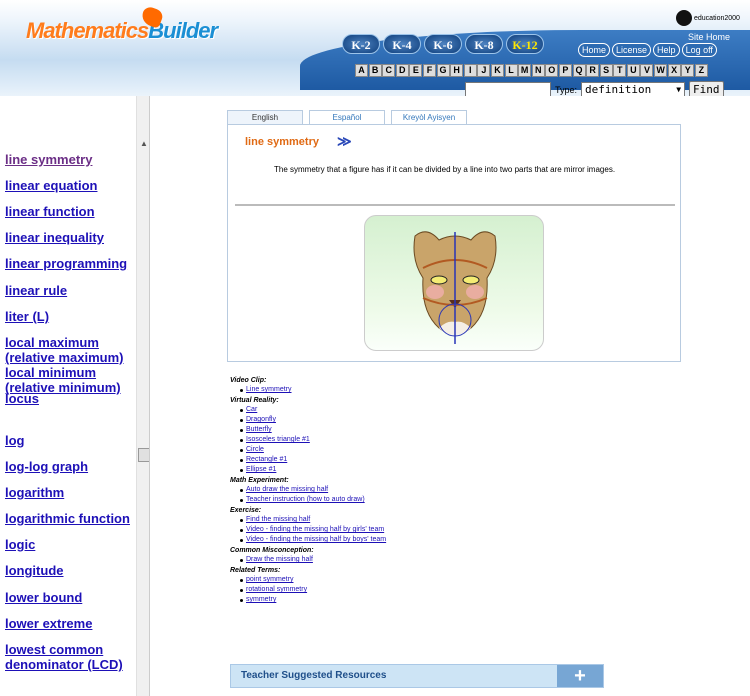  What do you see at coordinates (538, 70) in the screenshot?
I see `letter-n: N` at bounding box center [538, 70].